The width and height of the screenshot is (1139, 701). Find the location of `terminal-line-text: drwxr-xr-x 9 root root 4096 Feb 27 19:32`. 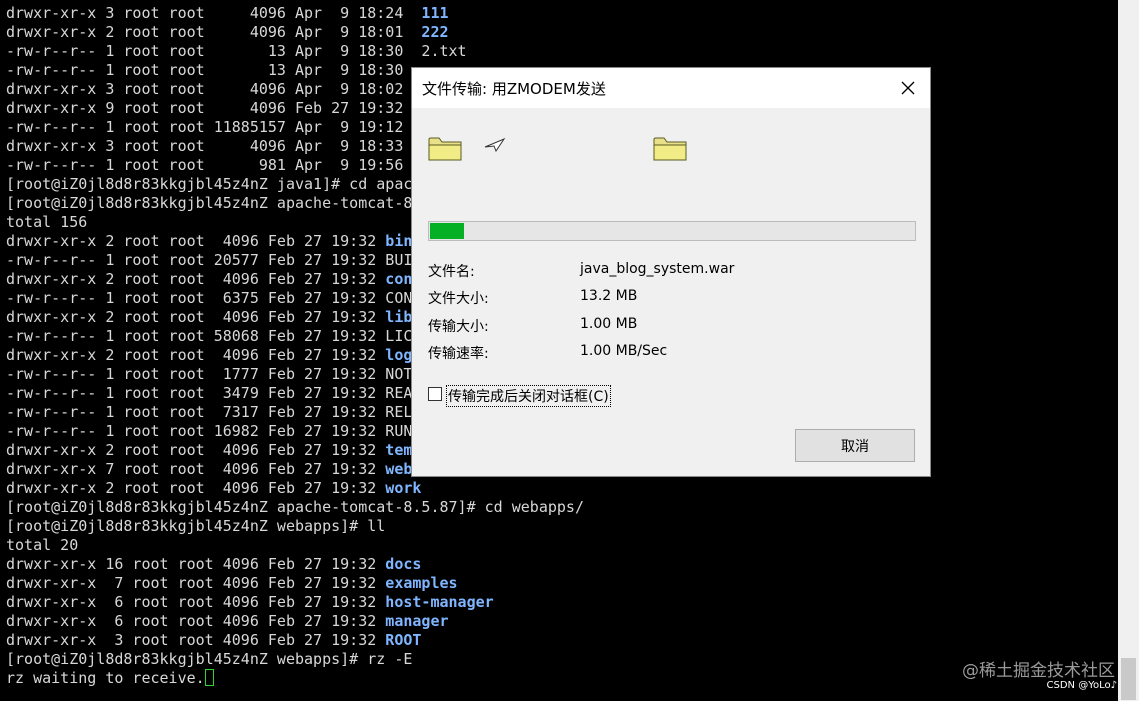

terminal-line-text: drwxr-xr-x 9 root root 4096 Feb 27 19:32 is located at coordinates (214, 108).